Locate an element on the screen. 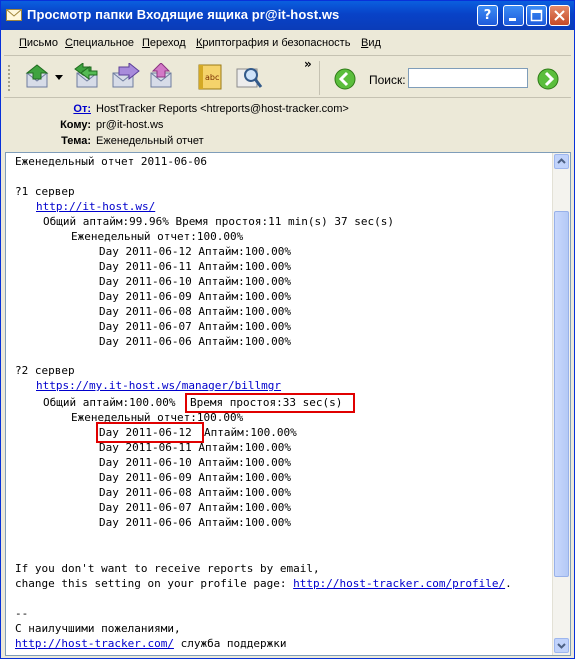 The width and height of the screenshot is (575, 659). search-label: Поиск: is located at coordinates (387, 80).